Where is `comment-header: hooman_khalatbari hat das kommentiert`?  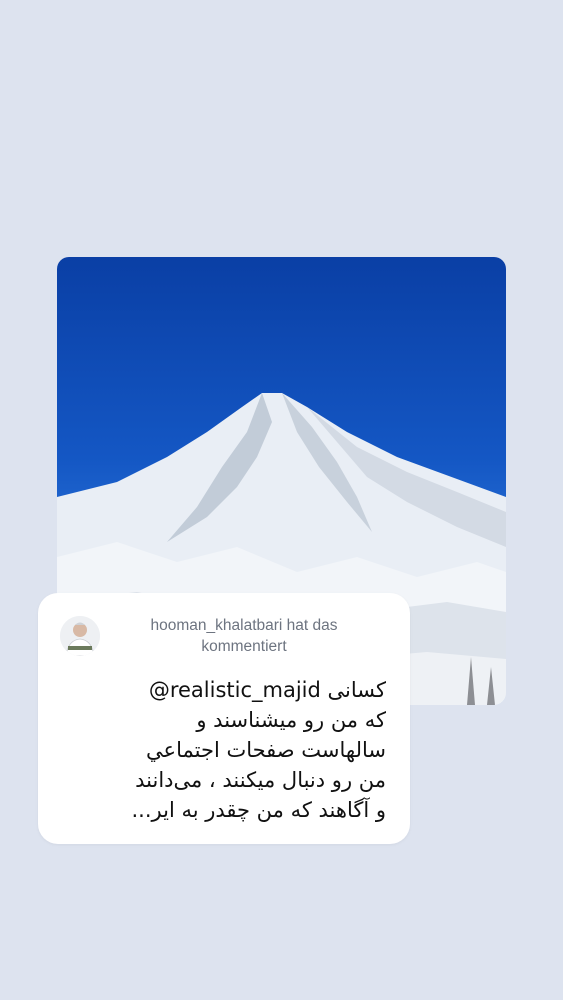
comment-header: hooman_khalatbari hat das kommentiert is located at coordinates (244, 636).